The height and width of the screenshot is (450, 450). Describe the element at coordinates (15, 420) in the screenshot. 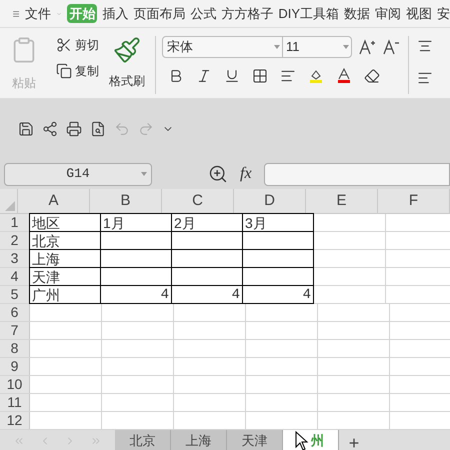

I see `row-header: 12` at that location.